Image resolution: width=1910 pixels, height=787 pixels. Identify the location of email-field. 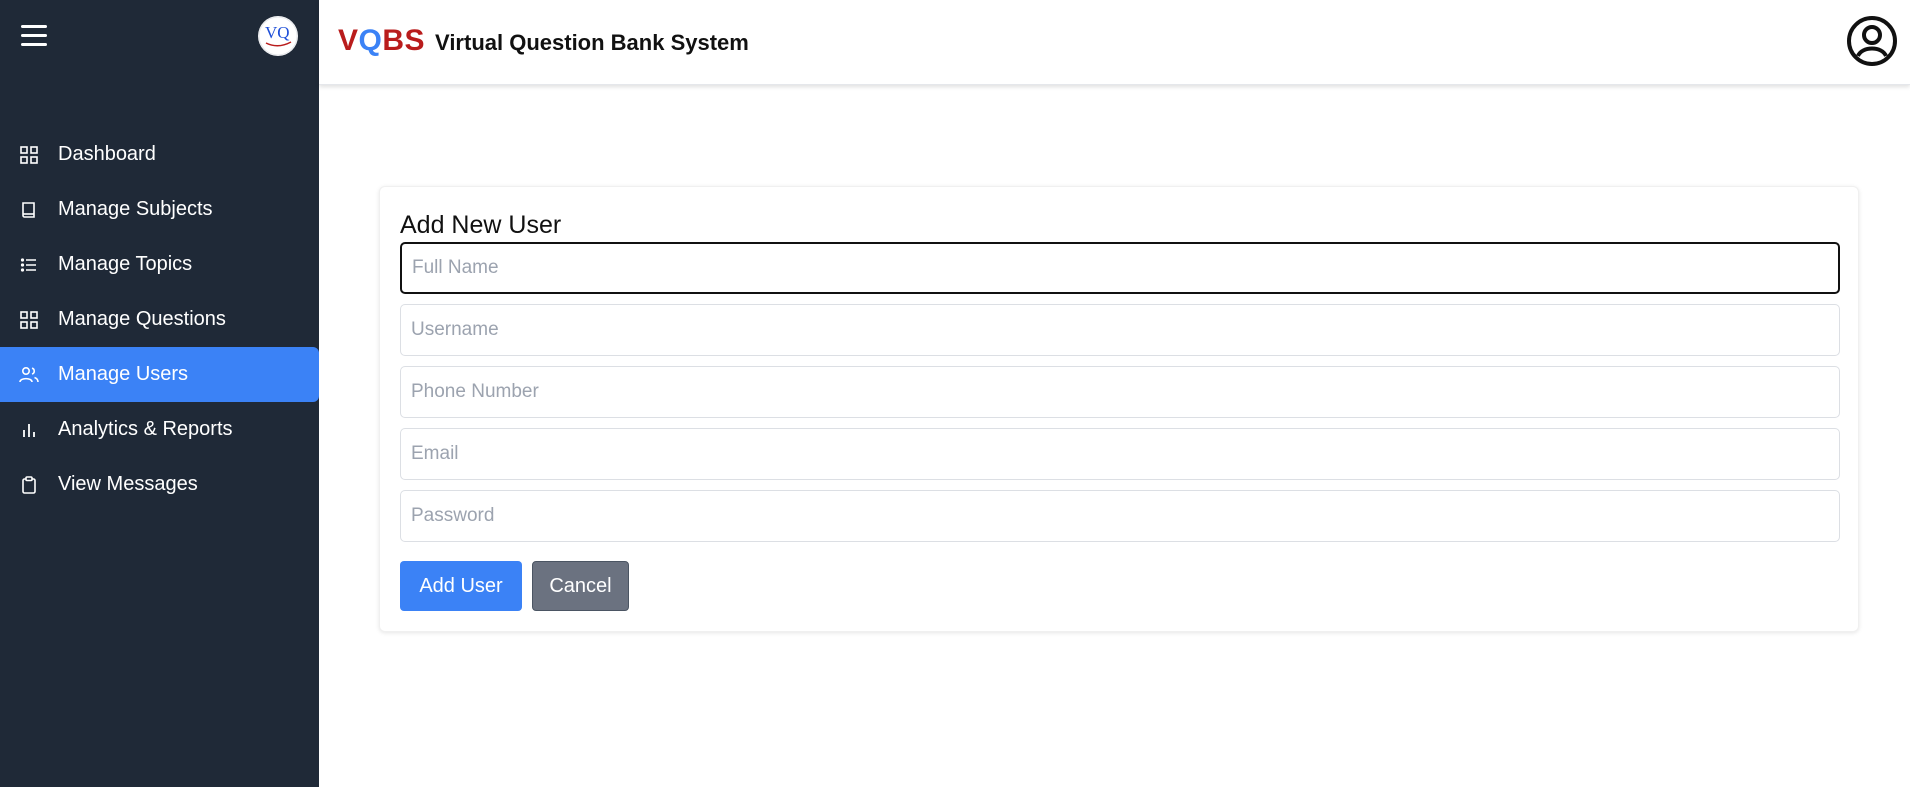
(1120, 454).